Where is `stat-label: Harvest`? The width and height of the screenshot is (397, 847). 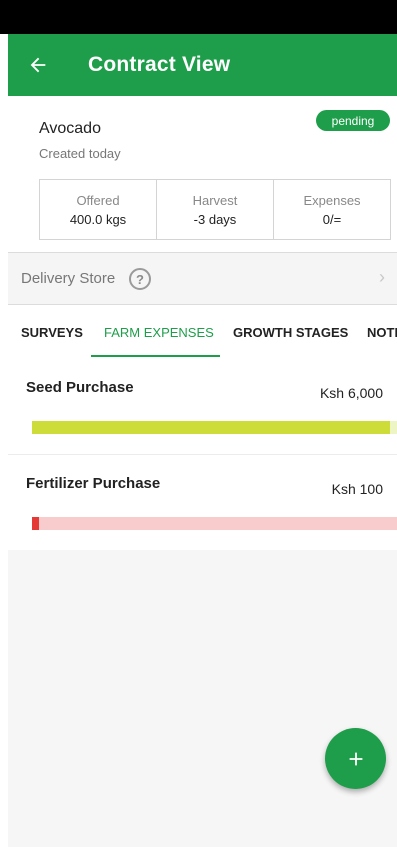
stat-label: Harvest is located at coordinates (215, 200).